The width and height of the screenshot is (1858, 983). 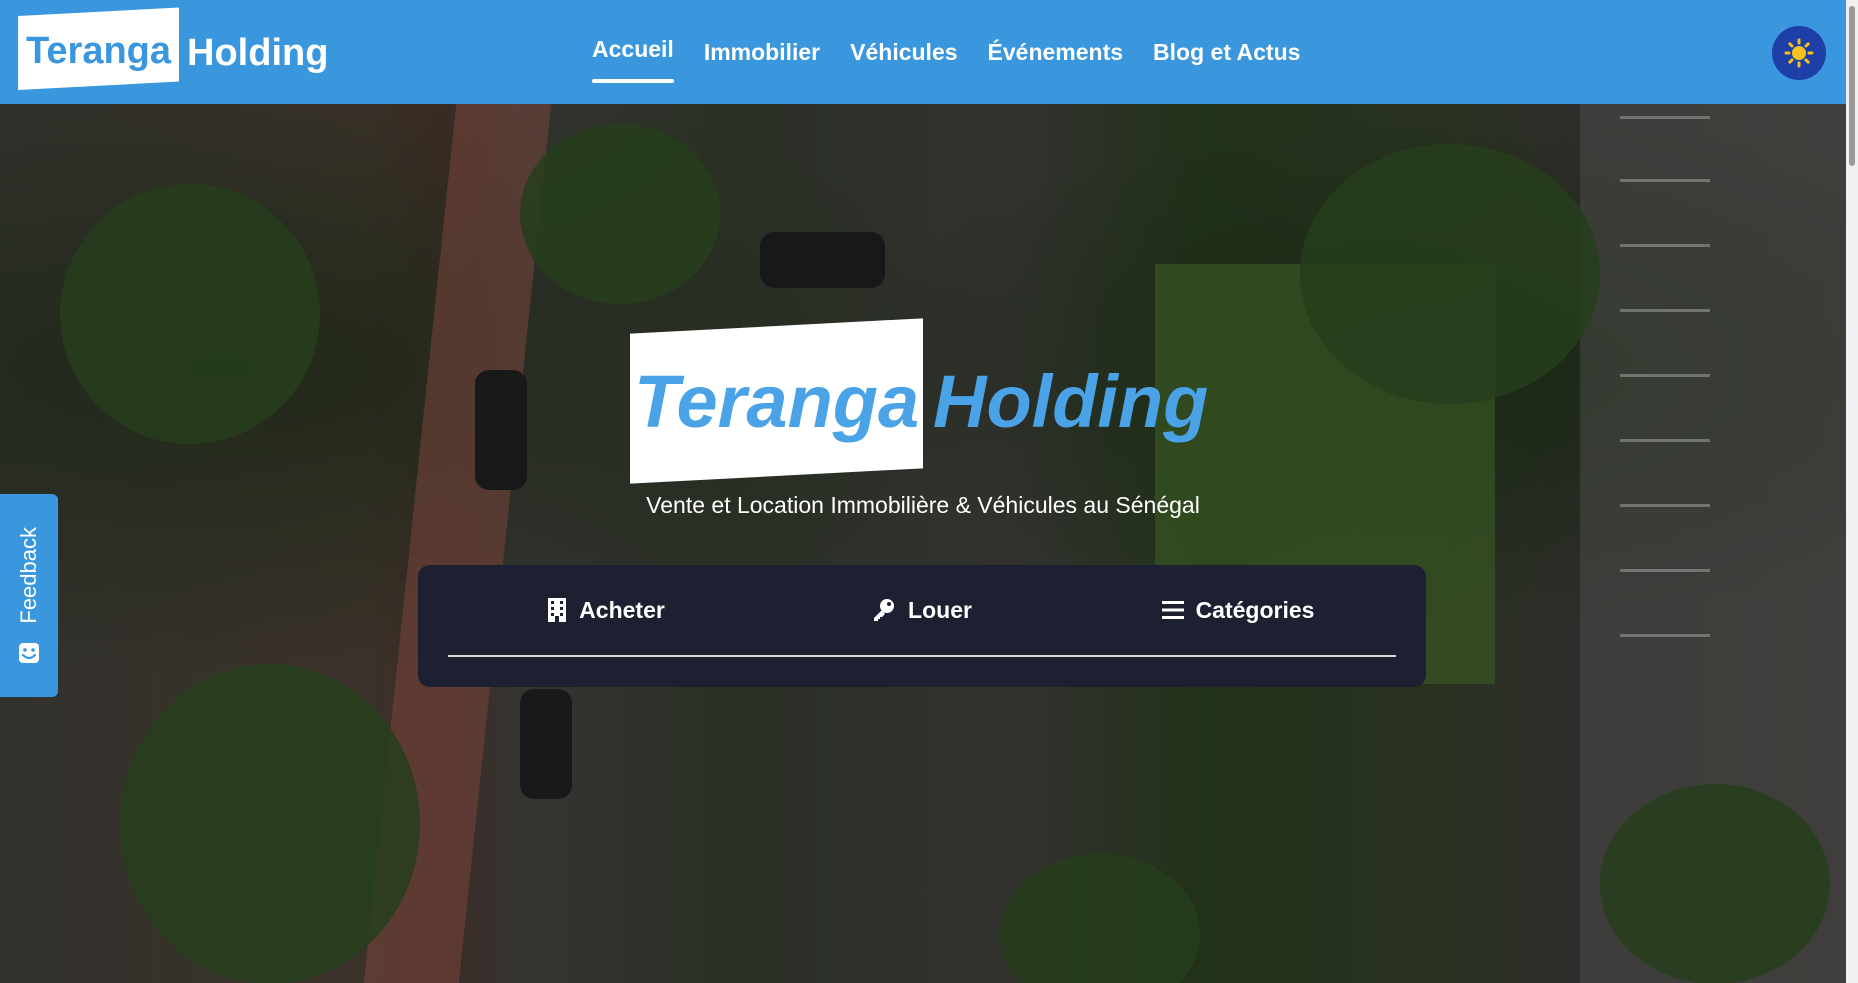 I want to click on key-icon, so click(x=884, y=610).